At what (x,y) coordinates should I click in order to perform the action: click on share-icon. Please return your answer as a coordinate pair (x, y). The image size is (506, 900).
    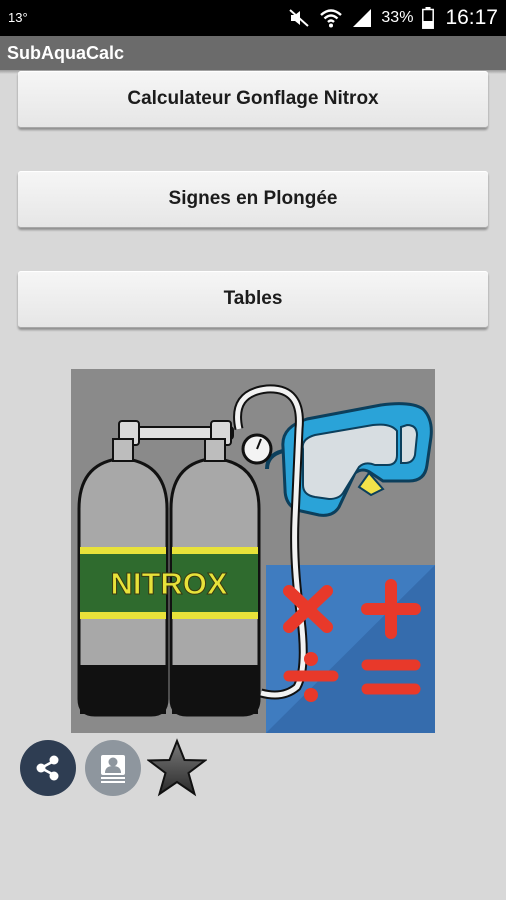
    Looking at the image, I should click on (47, 768).